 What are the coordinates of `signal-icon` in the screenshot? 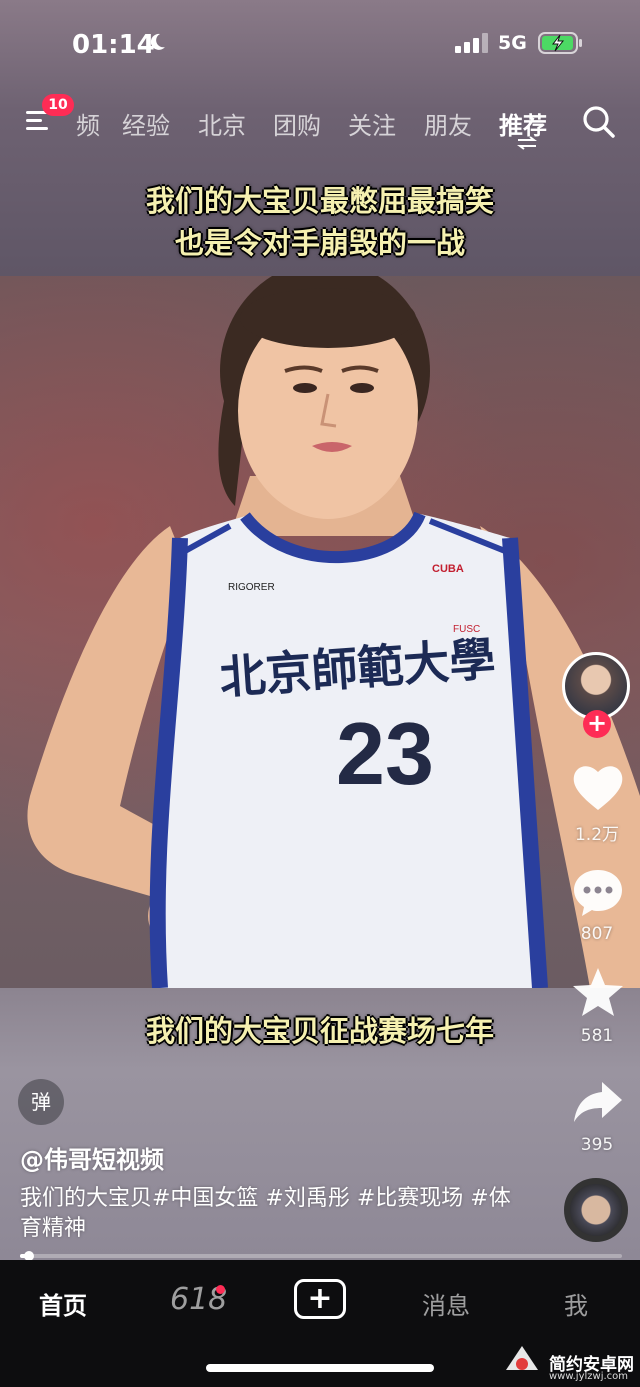 It's located at (471, 43).